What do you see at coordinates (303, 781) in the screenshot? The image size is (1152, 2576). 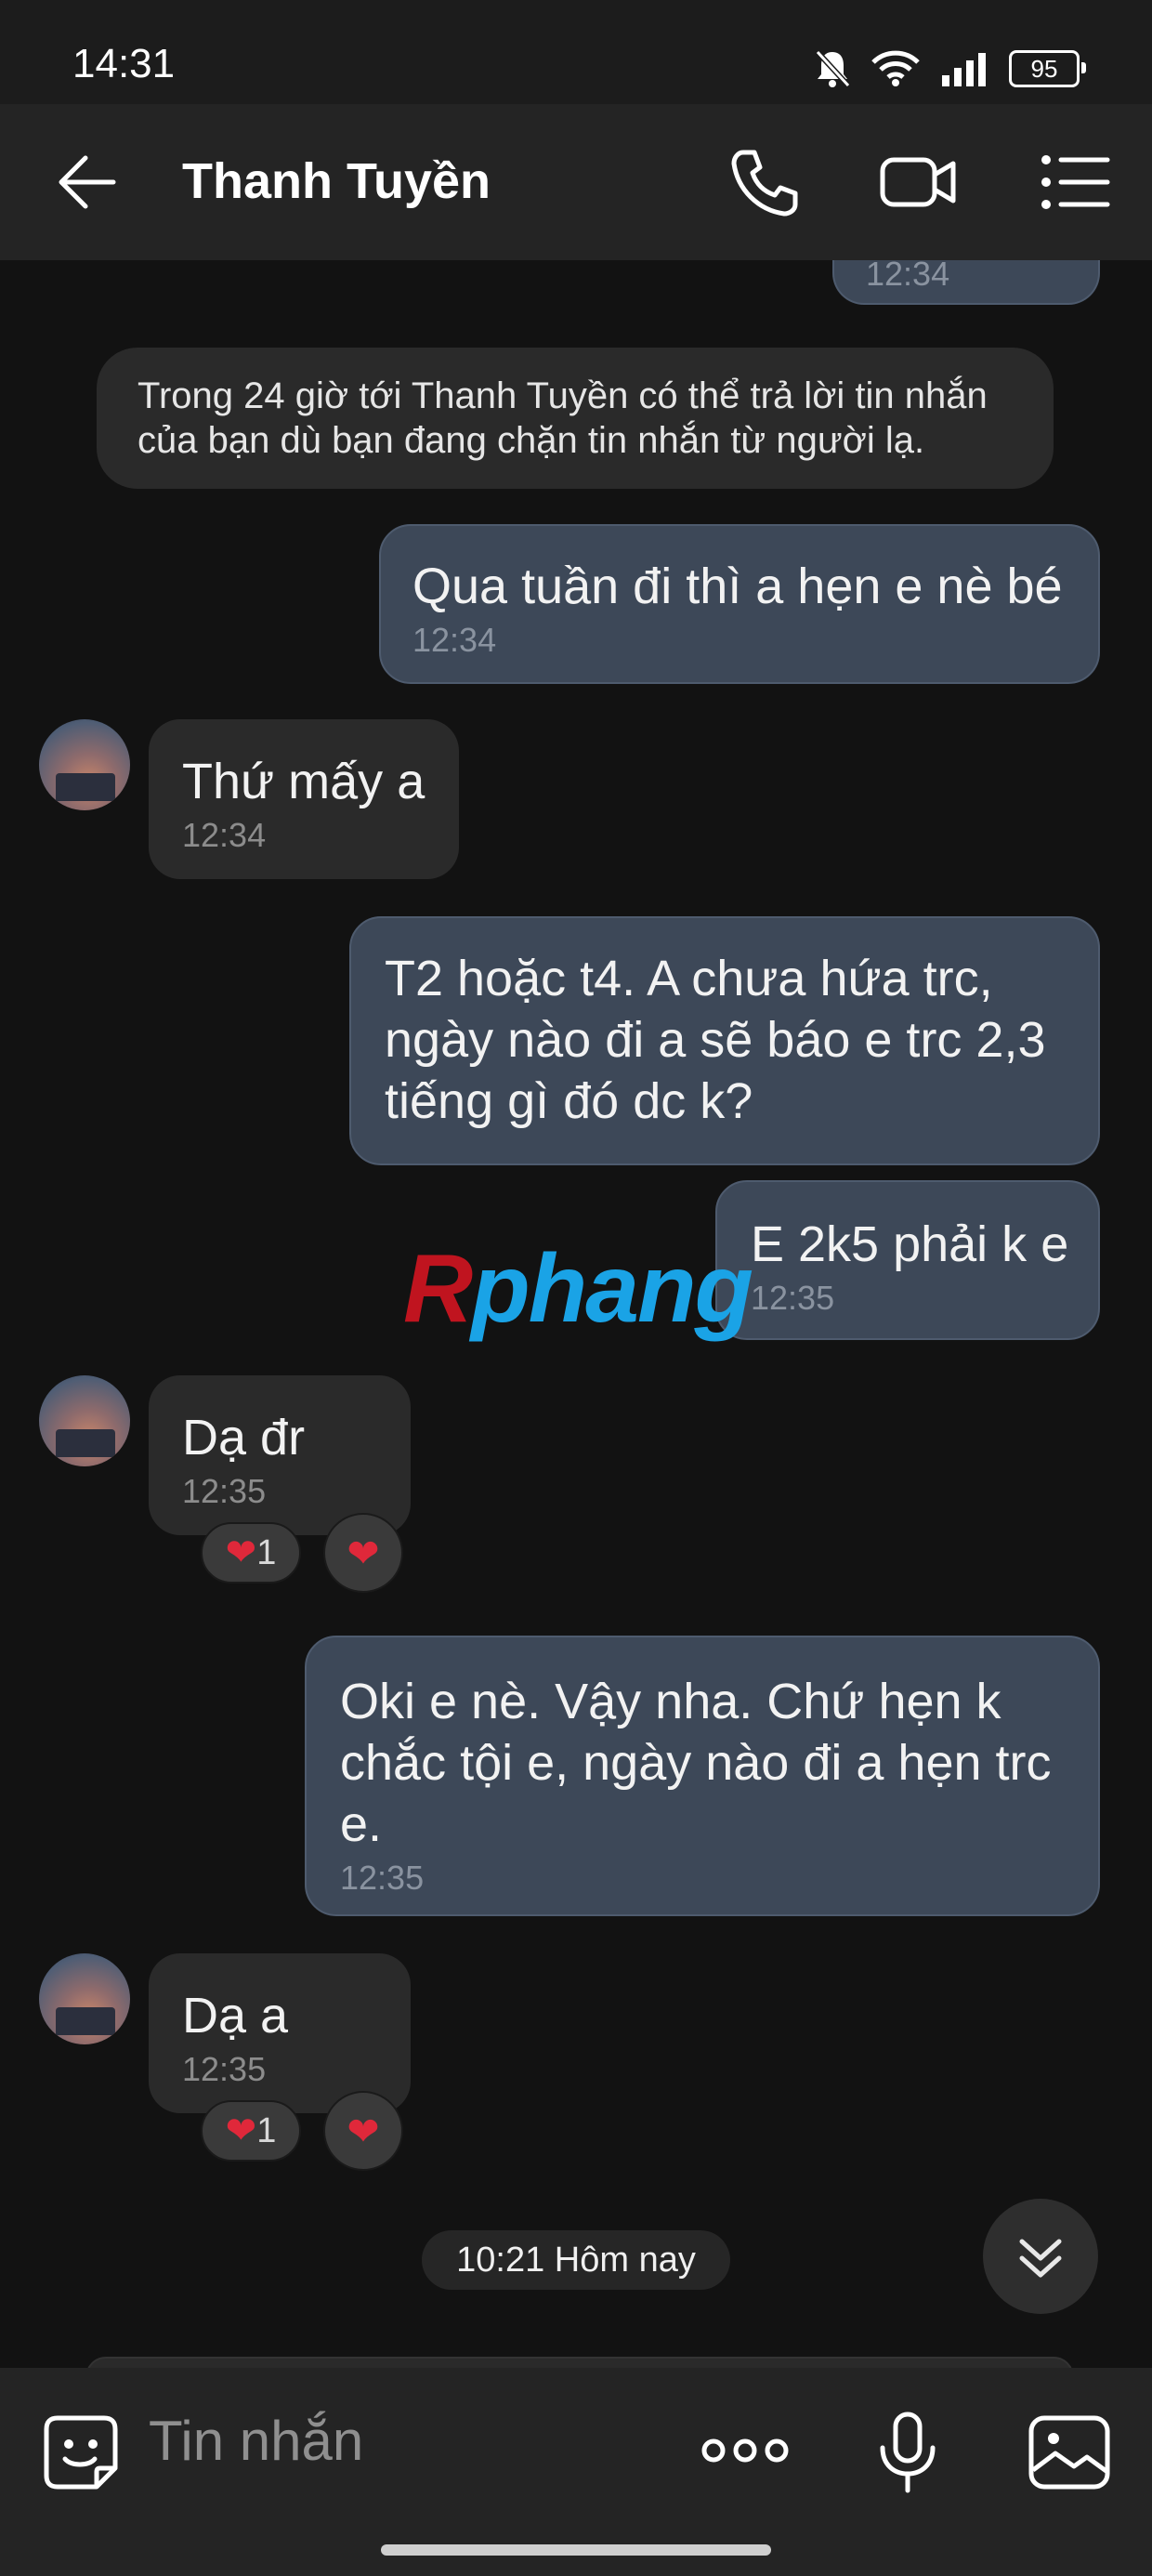 I see `message-text: Thứ mấy a` at bounding box center [303, 781].